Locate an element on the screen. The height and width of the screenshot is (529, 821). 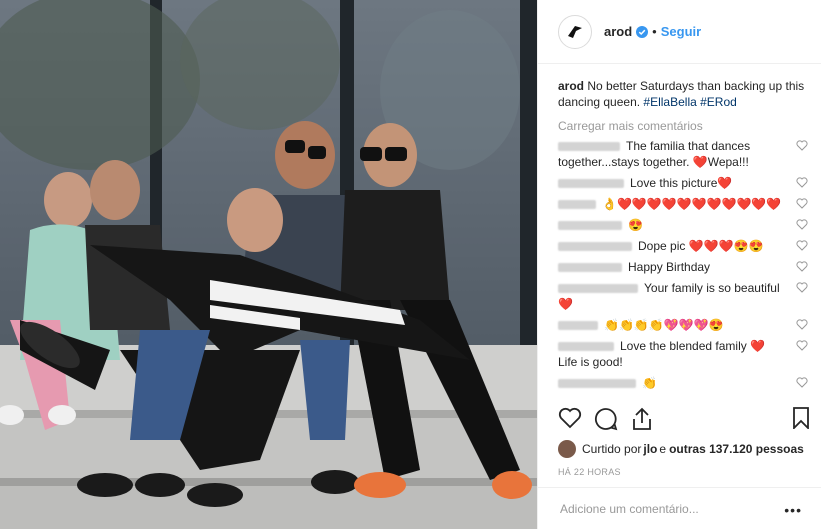
comment-text: Love the blended family is located at coordinates (685, 346).